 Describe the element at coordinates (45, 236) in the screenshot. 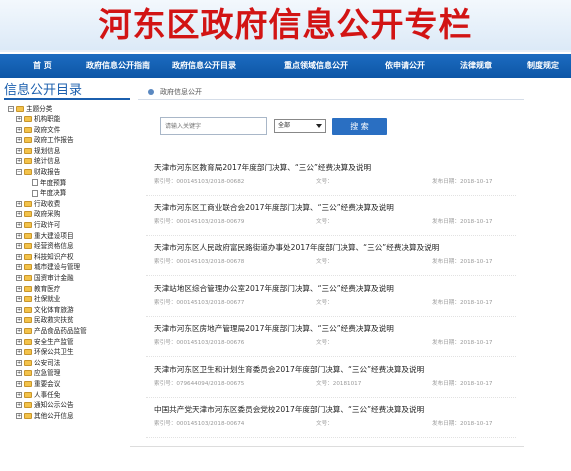

I see `tree-item: + 重大建设项目` at that location.